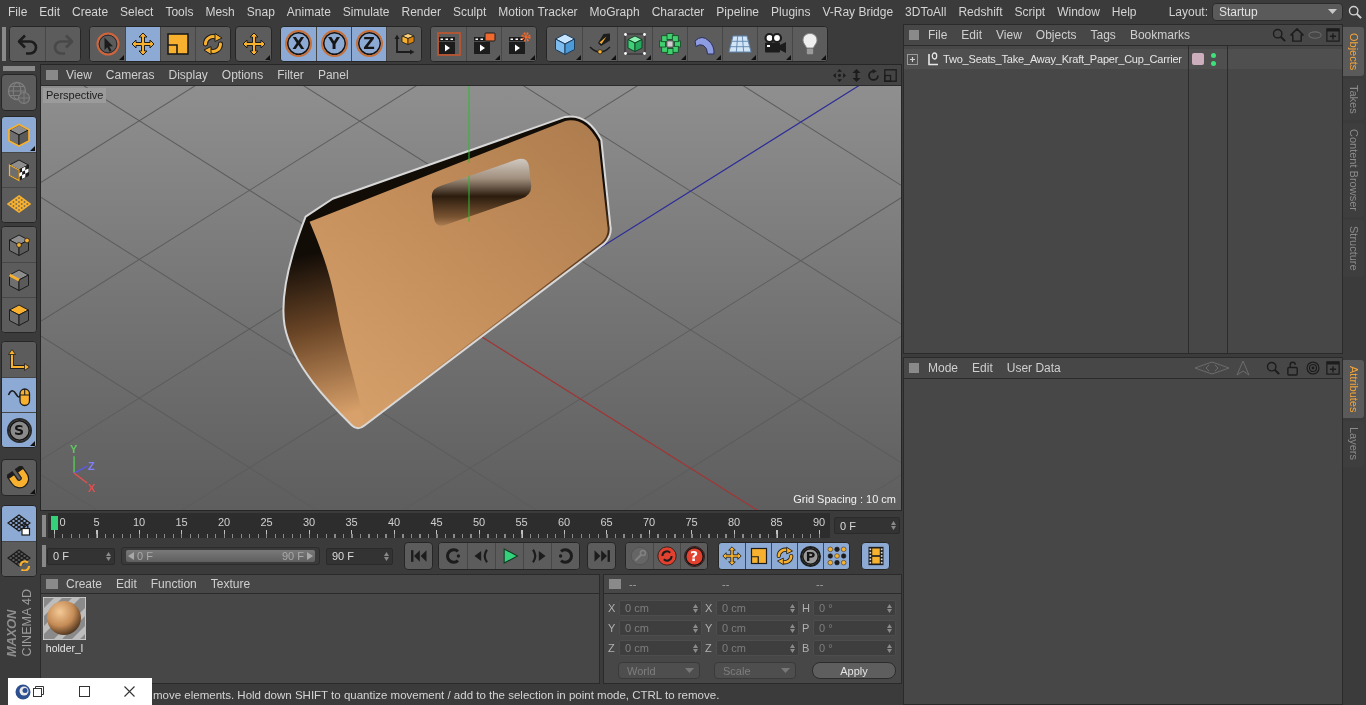  What do you see at coordinates (359, 556) in the screenshot?
I see `end-frame-field: 90 F` at bounding box center [359, 556].